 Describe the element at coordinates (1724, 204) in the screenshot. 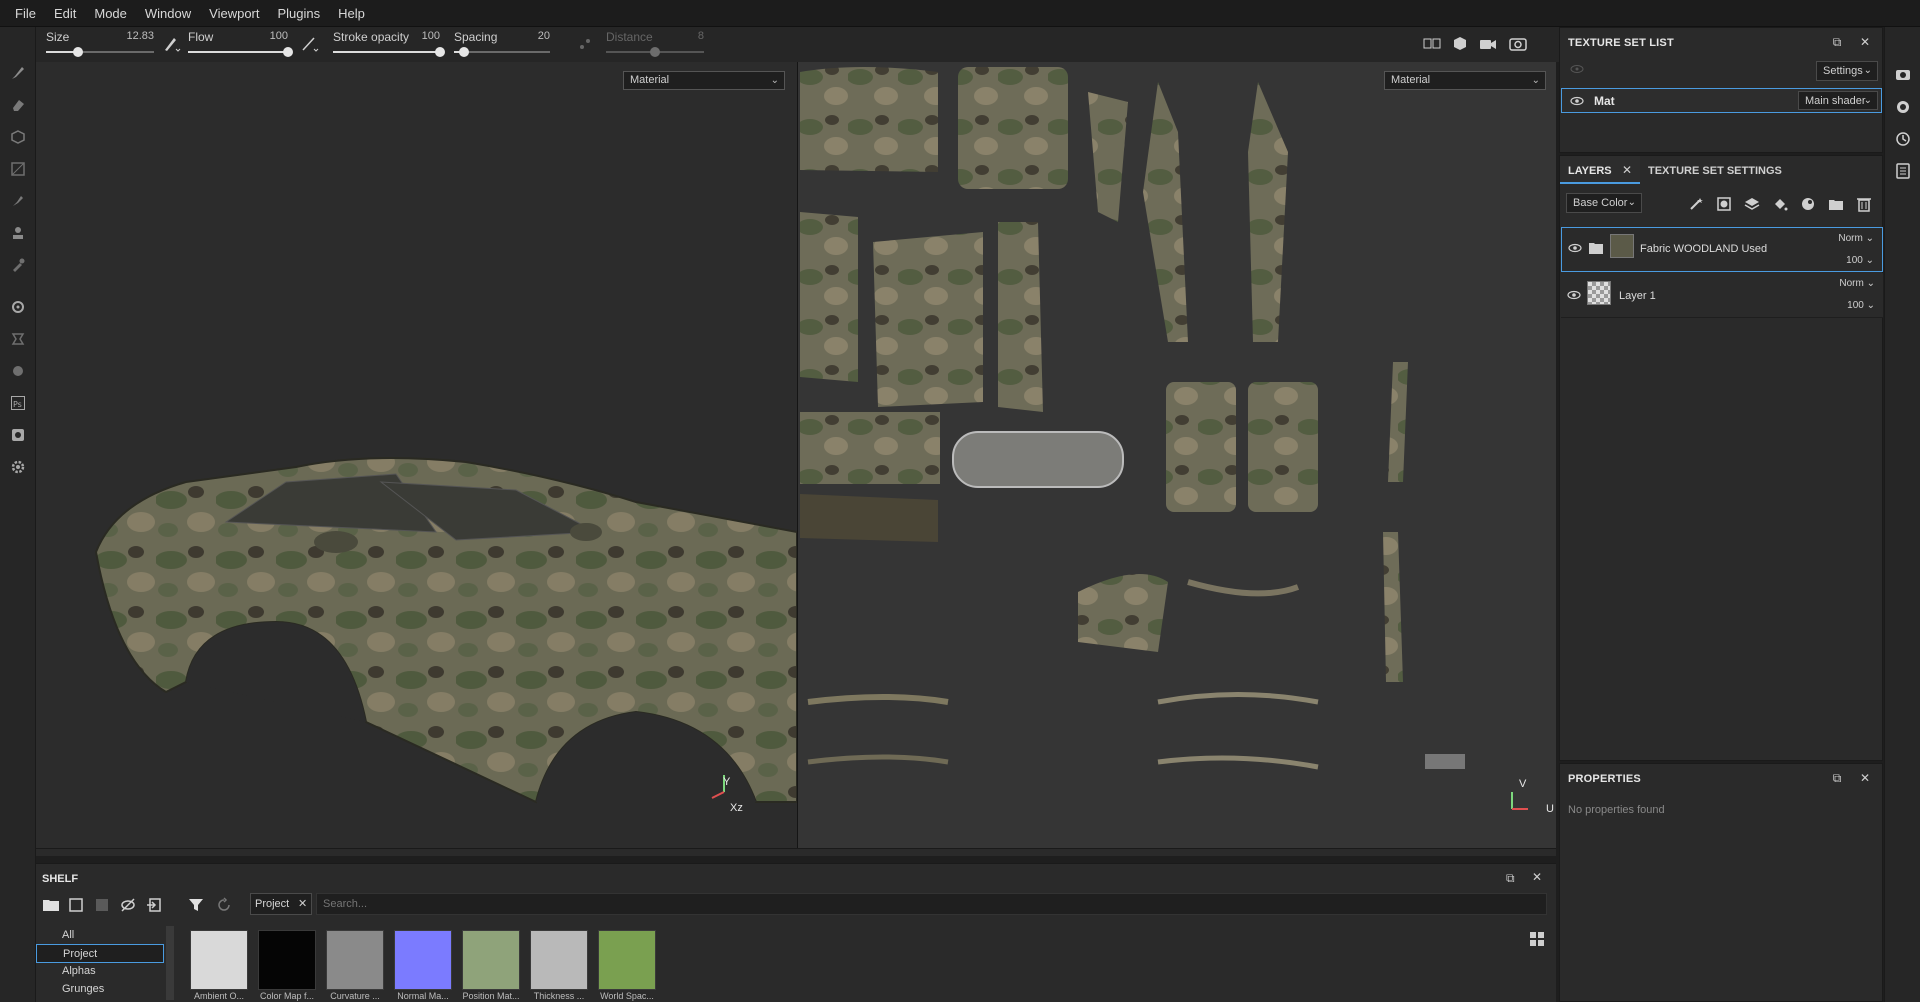

I see `add-mask-icon` at that location.